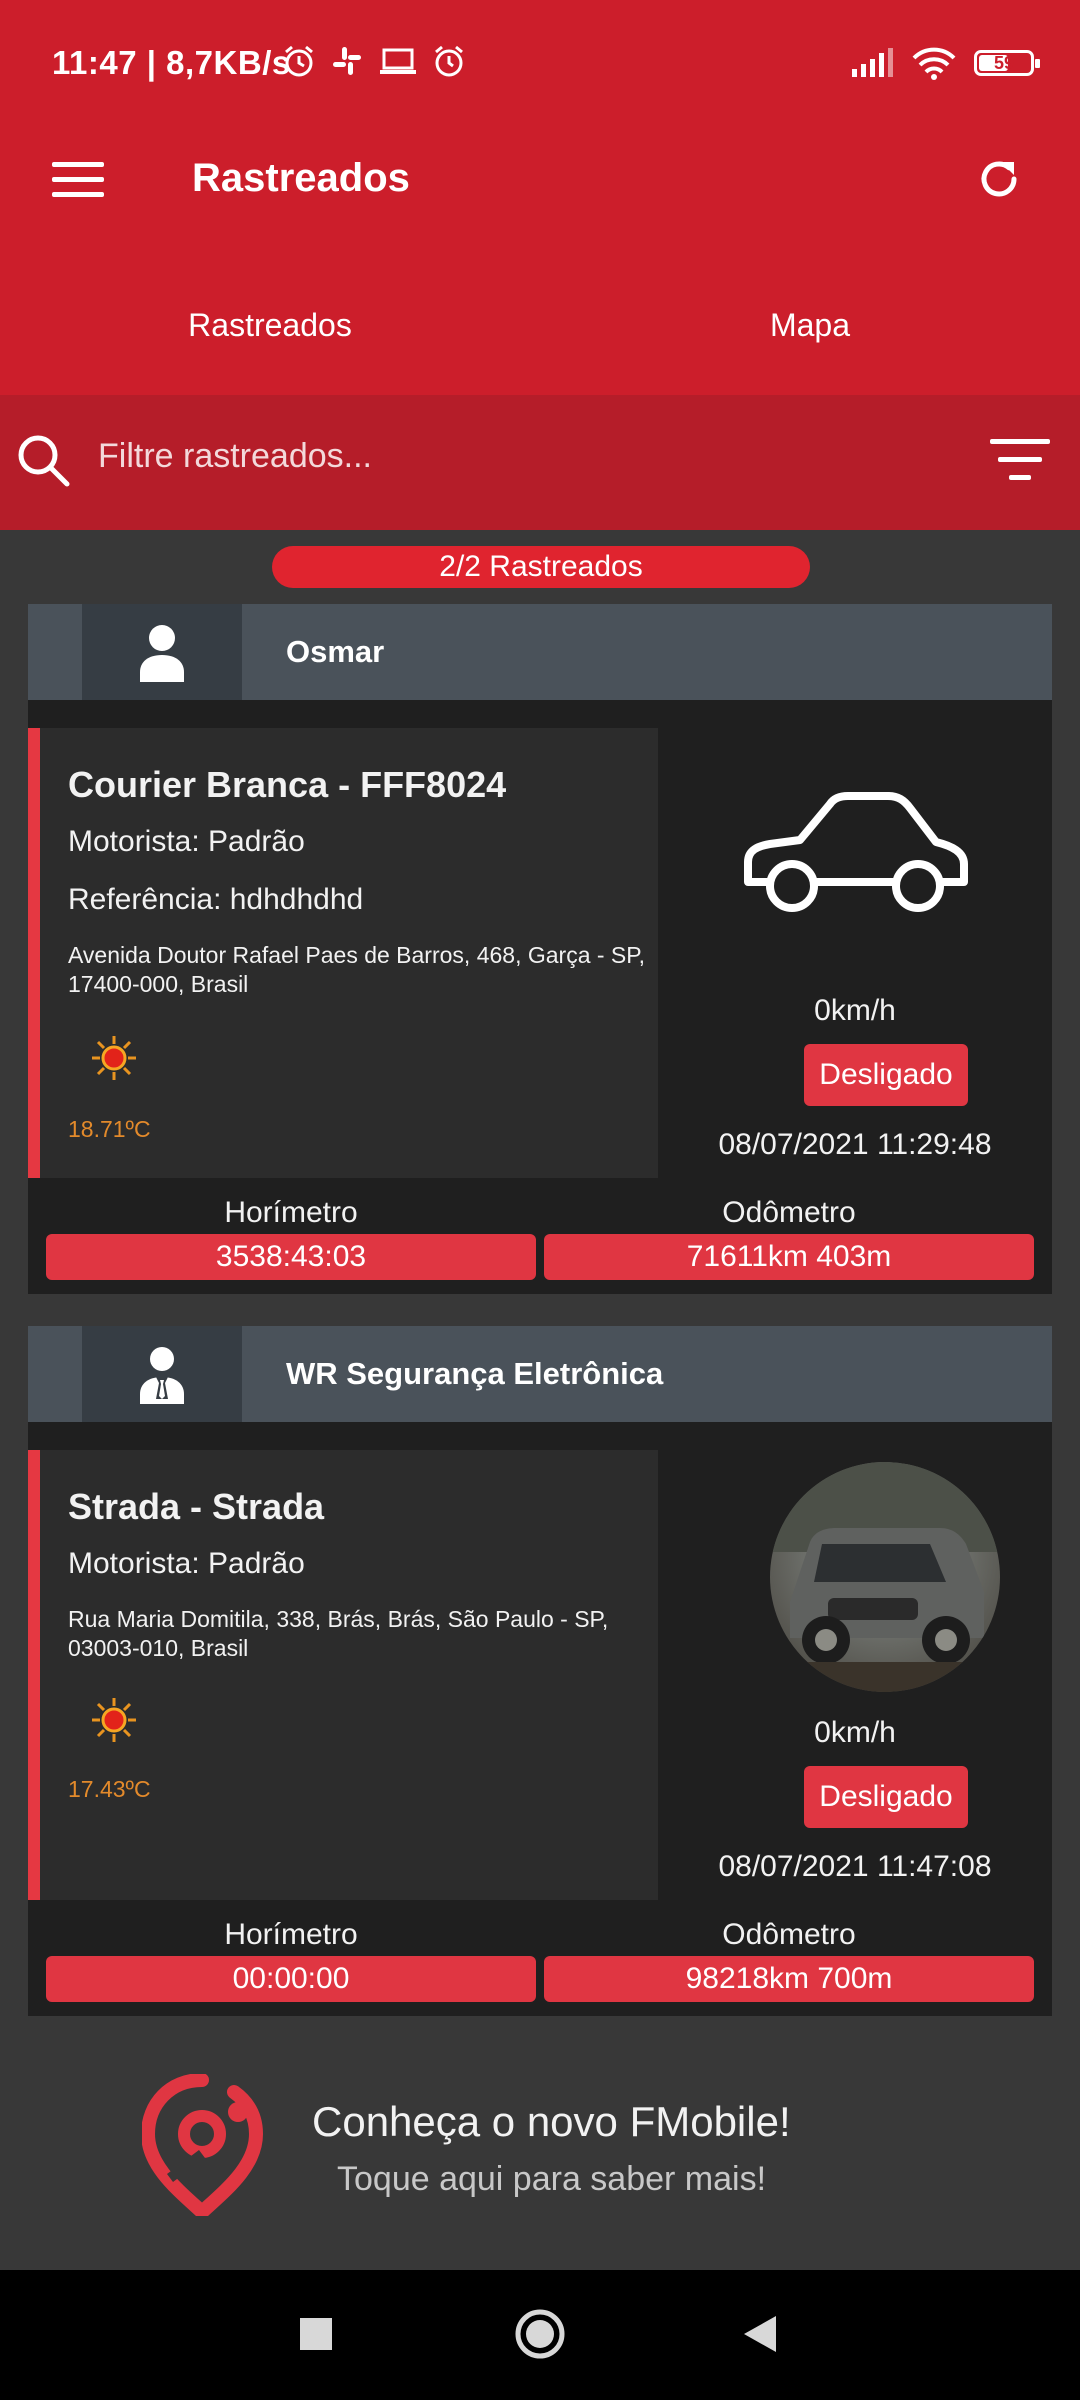  I want to click on card-header: Osmar, so click(540, 652).